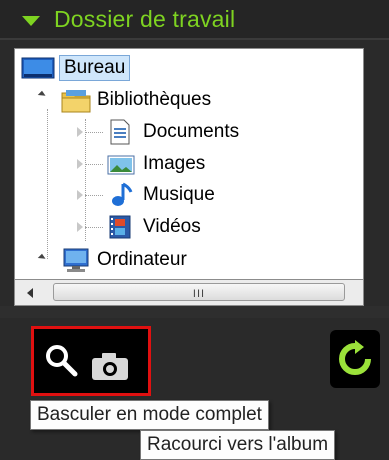  Describe the element at coordinates (121, 165) in the screenshot. I see `picture-icon` at that location.